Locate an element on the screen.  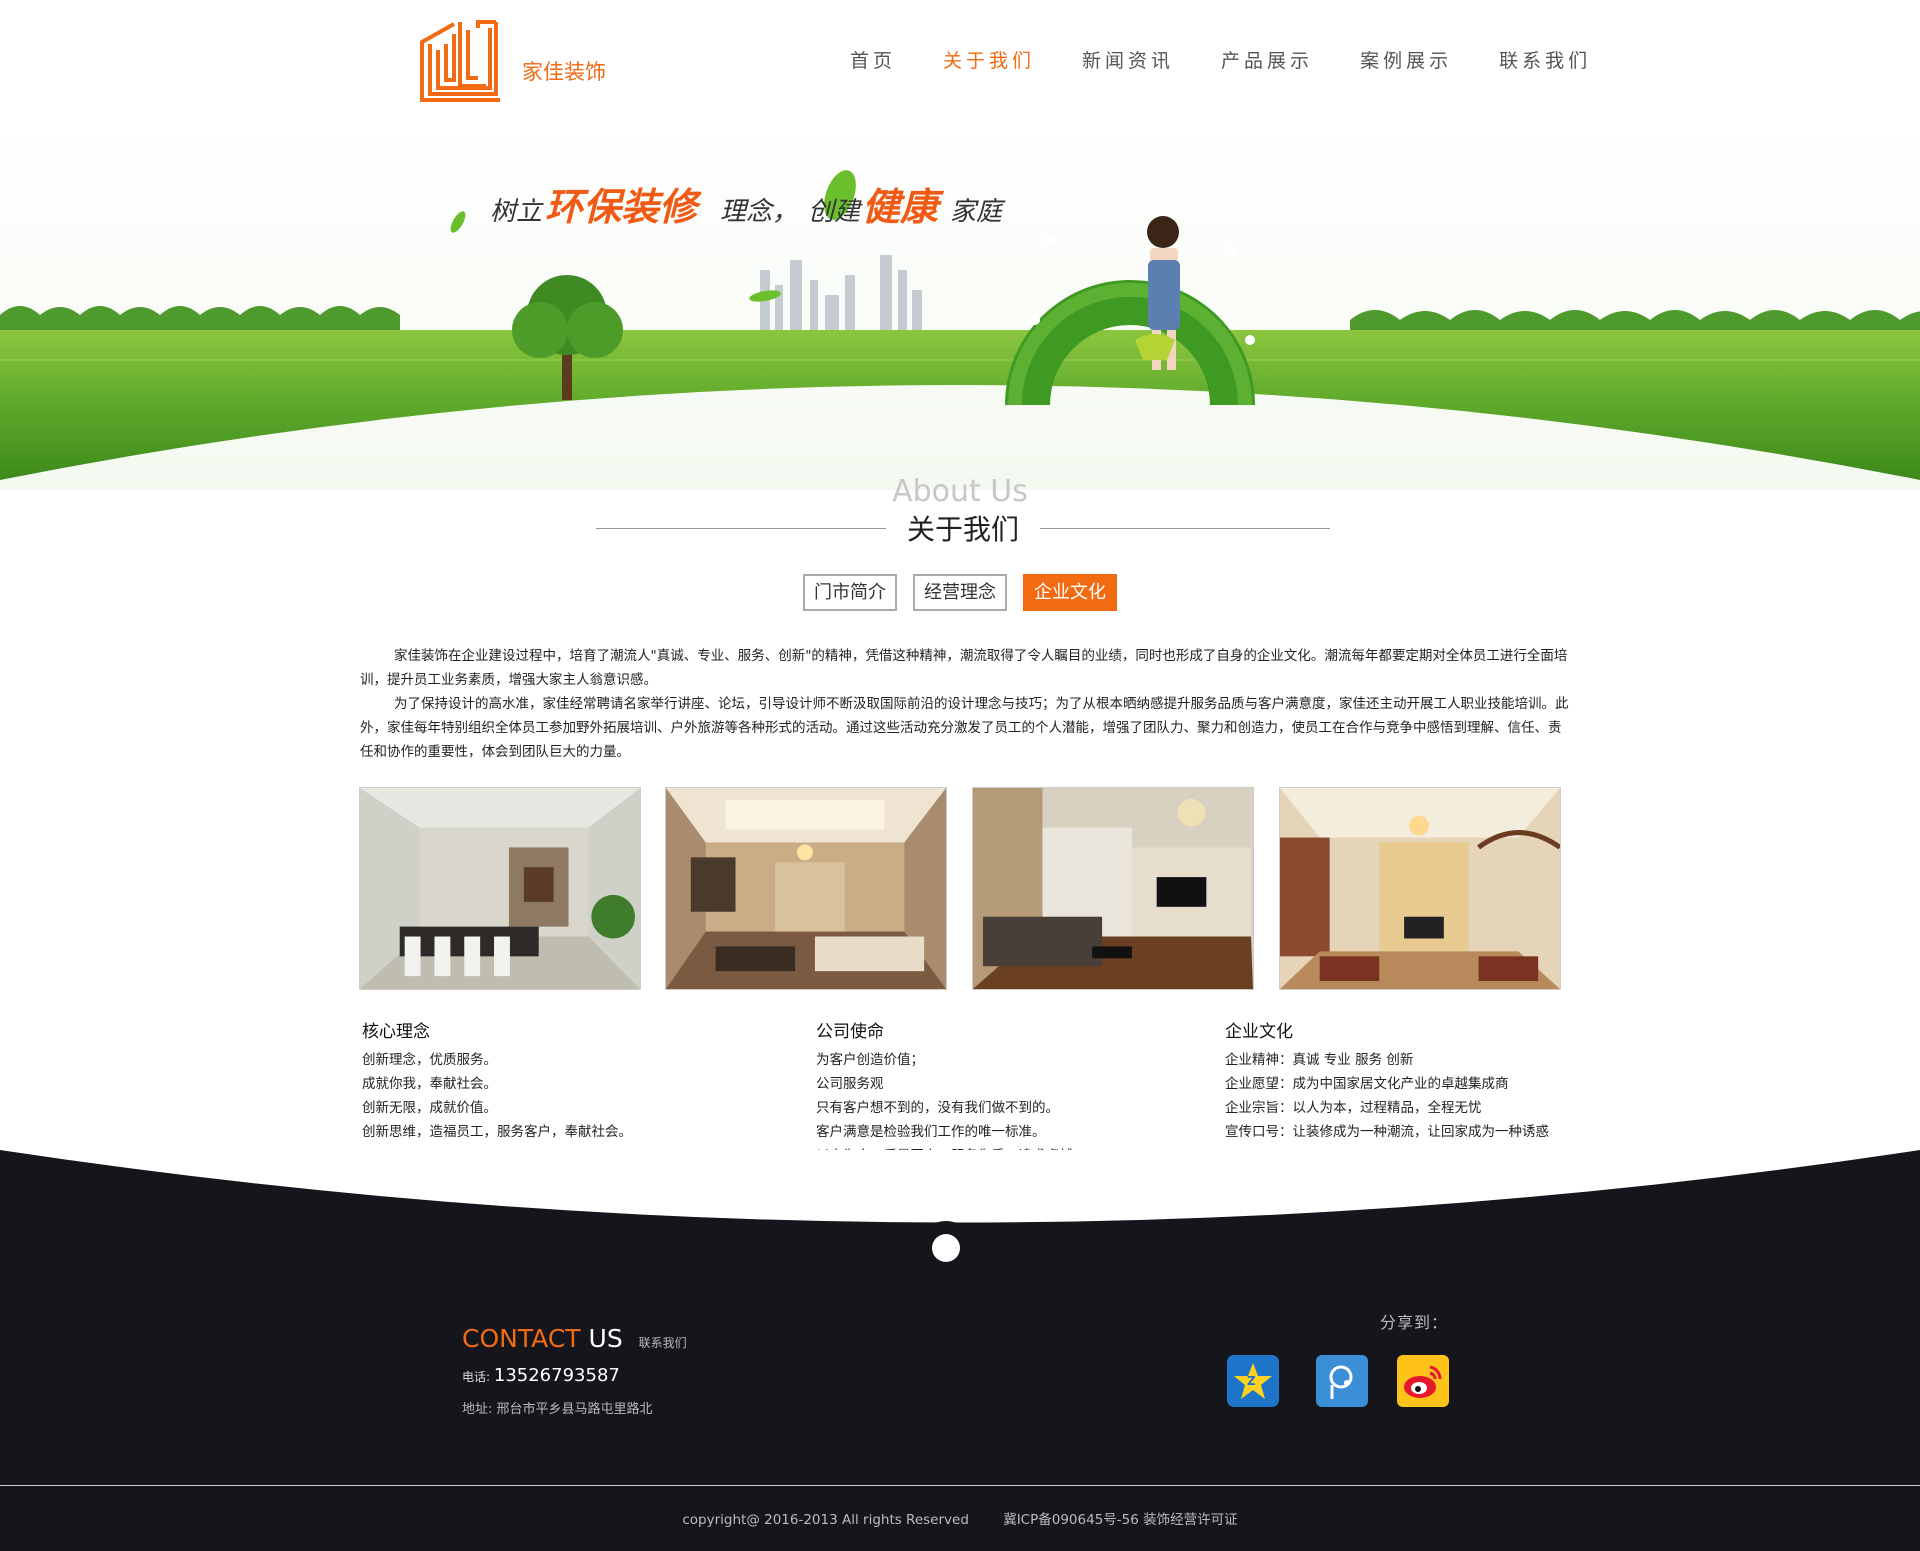
column-title: 企业文化 is located at coordinates (1259, 1032).